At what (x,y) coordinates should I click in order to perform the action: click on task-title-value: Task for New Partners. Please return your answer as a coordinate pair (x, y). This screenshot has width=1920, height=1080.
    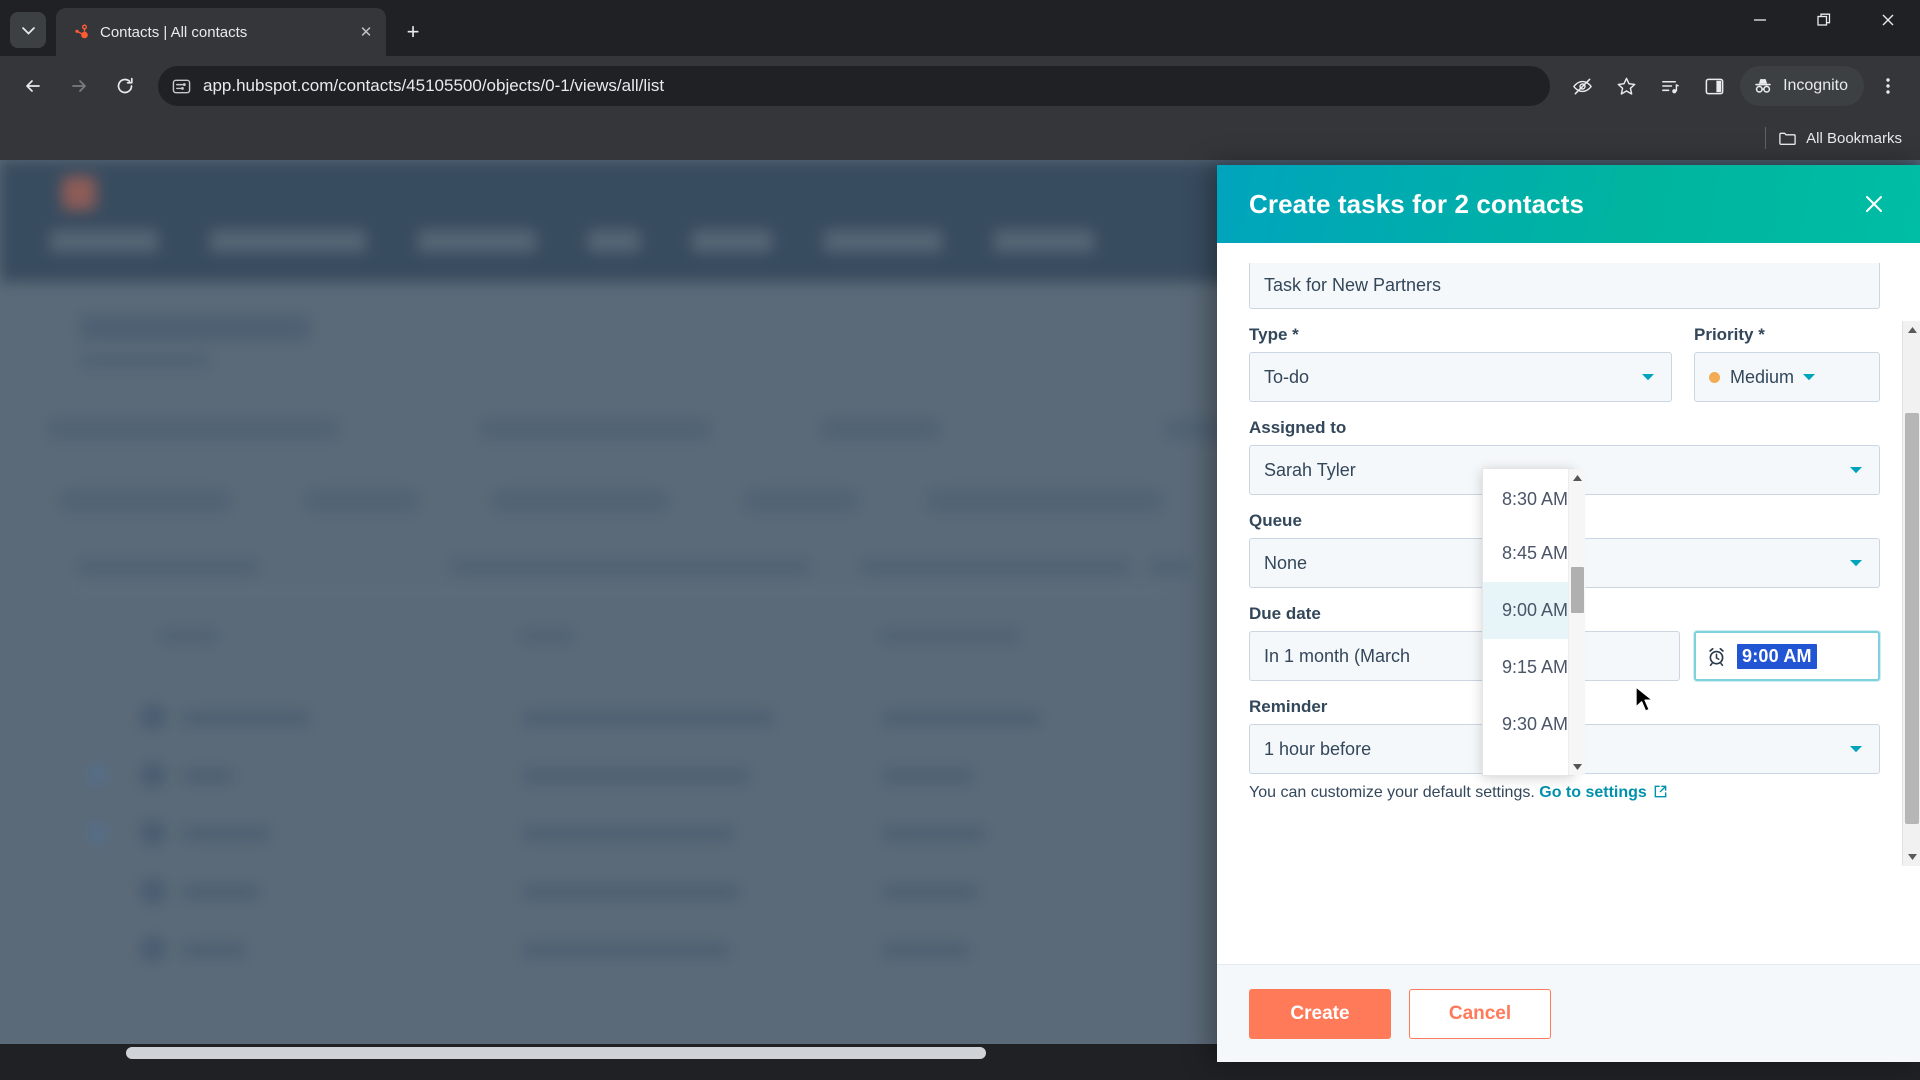
    Looking at the image, I should click on (1353, 285).